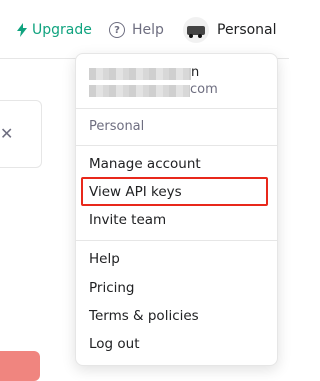 The width and height of the screenshot is (320, 381). I want to click on upgrade-button: Upgrade, so click(54, 30).